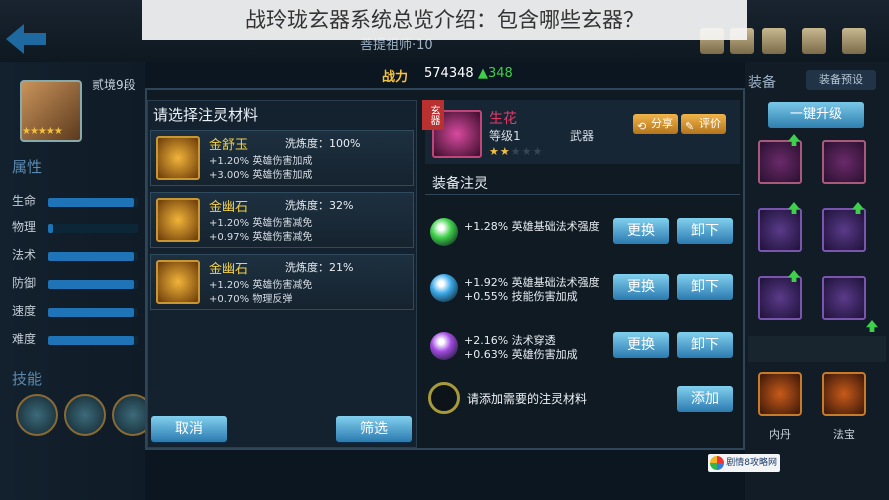 This screenshot has height=500, width=889. I want to click on page-title-banner: 战玲珑玄器系统总览介绍：包含哪些玄器？, so click(444, 20).